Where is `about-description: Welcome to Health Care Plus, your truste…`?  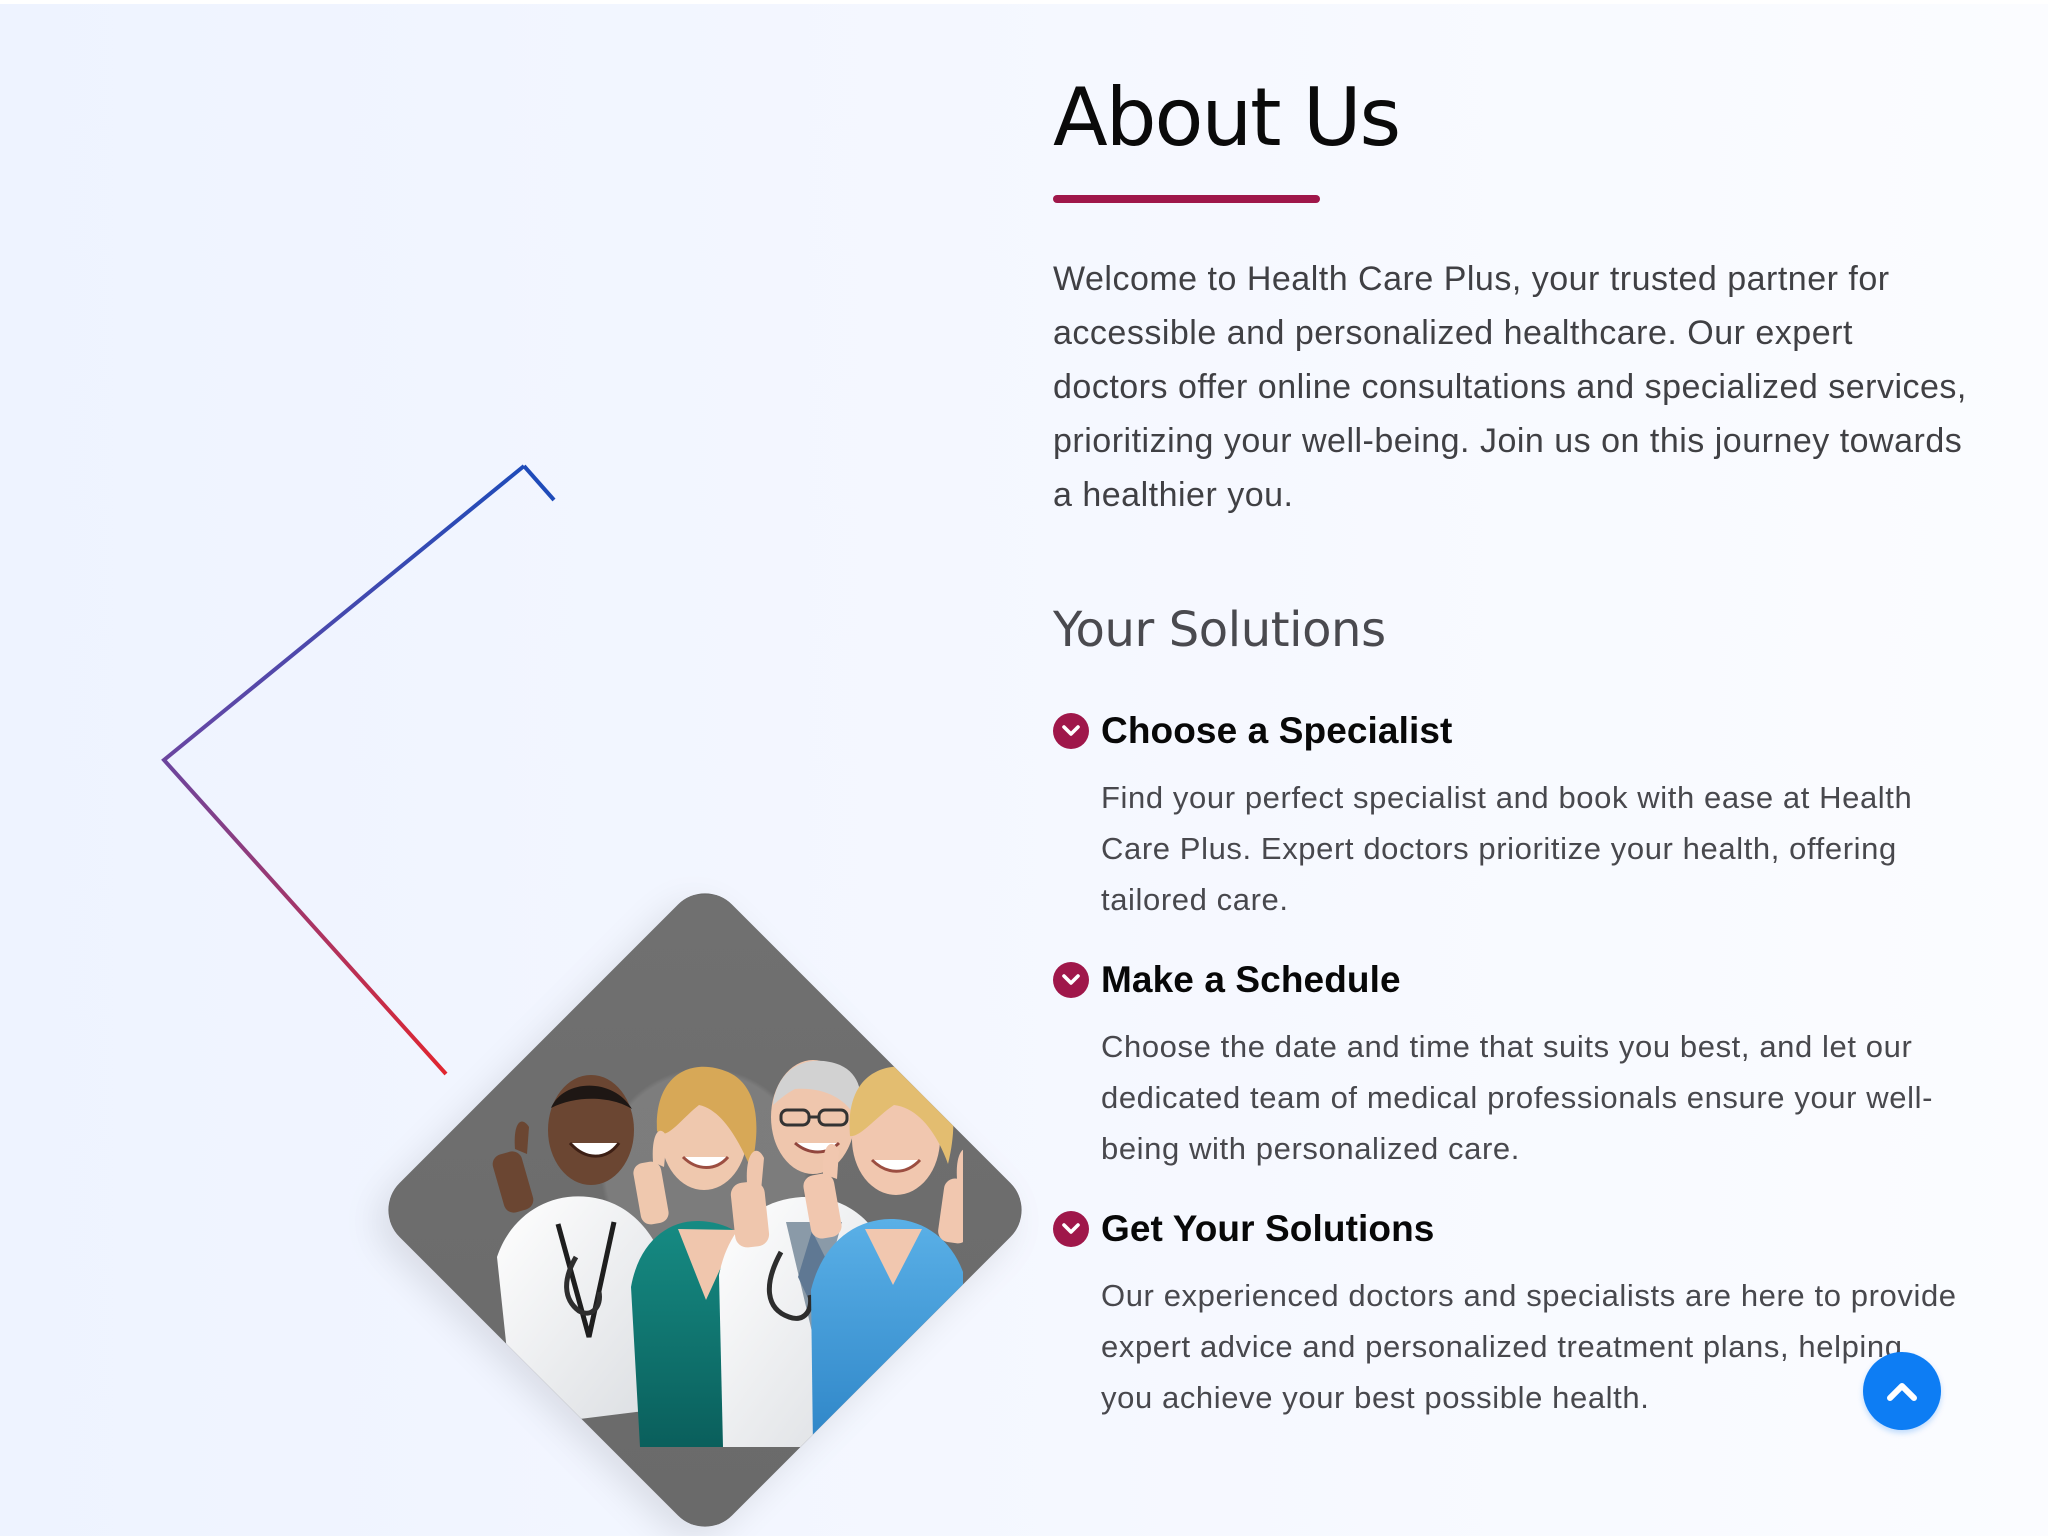
about-description: Welcome to Health Care Plus, your truste… is located at coordinates (1510, 387).